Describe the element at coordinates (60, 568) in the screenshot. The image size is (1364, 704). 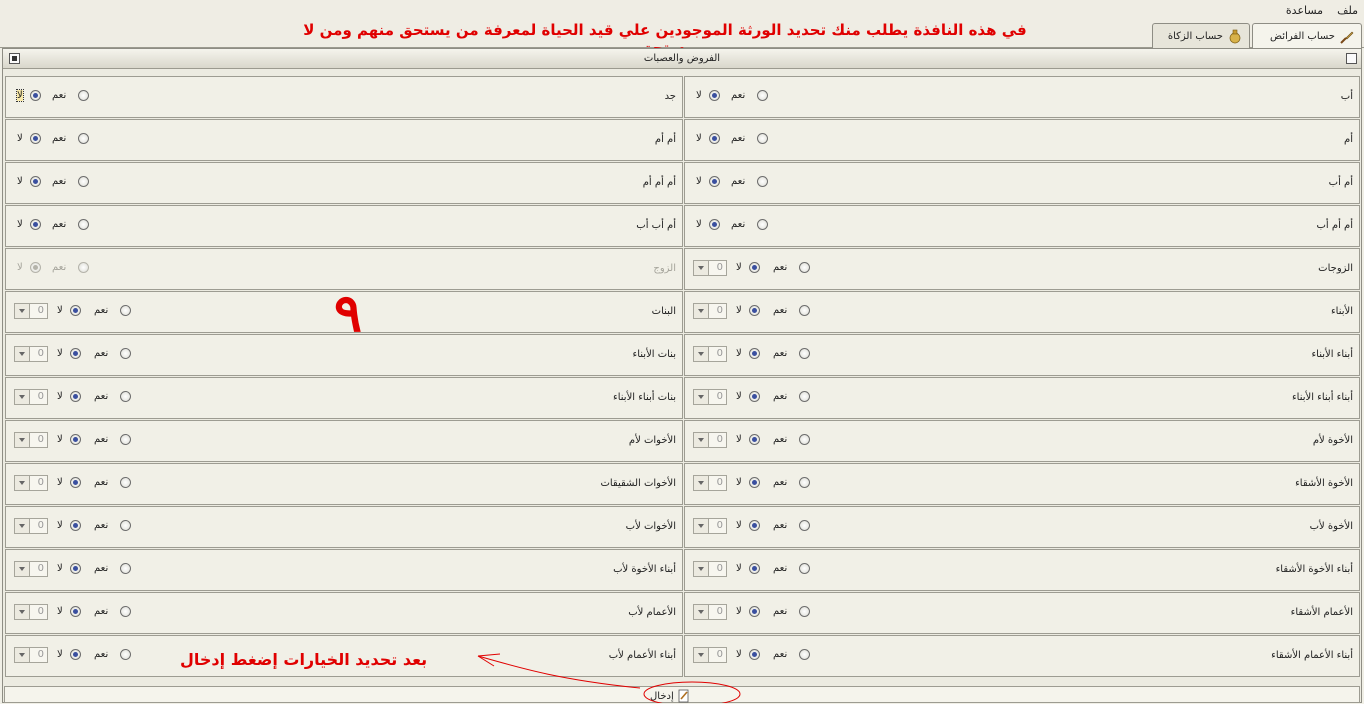
I see `no-label: لا` at that location.